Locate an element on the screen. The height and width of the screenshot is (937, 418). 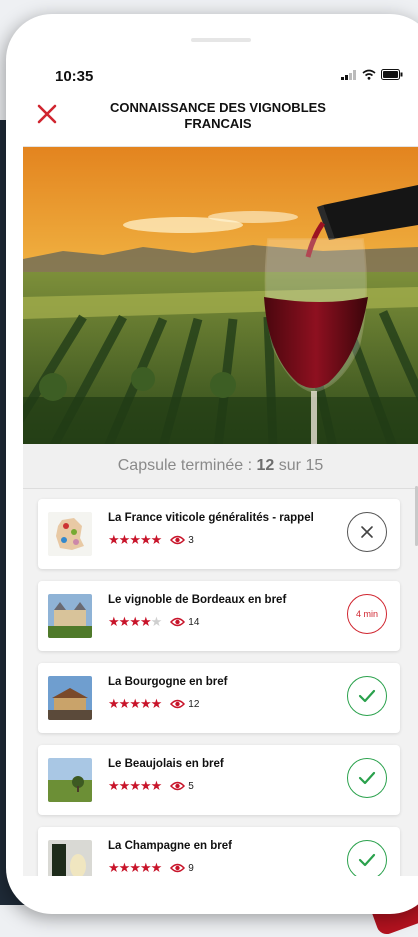
view-count: 12 is located at coordinates (194, 704).